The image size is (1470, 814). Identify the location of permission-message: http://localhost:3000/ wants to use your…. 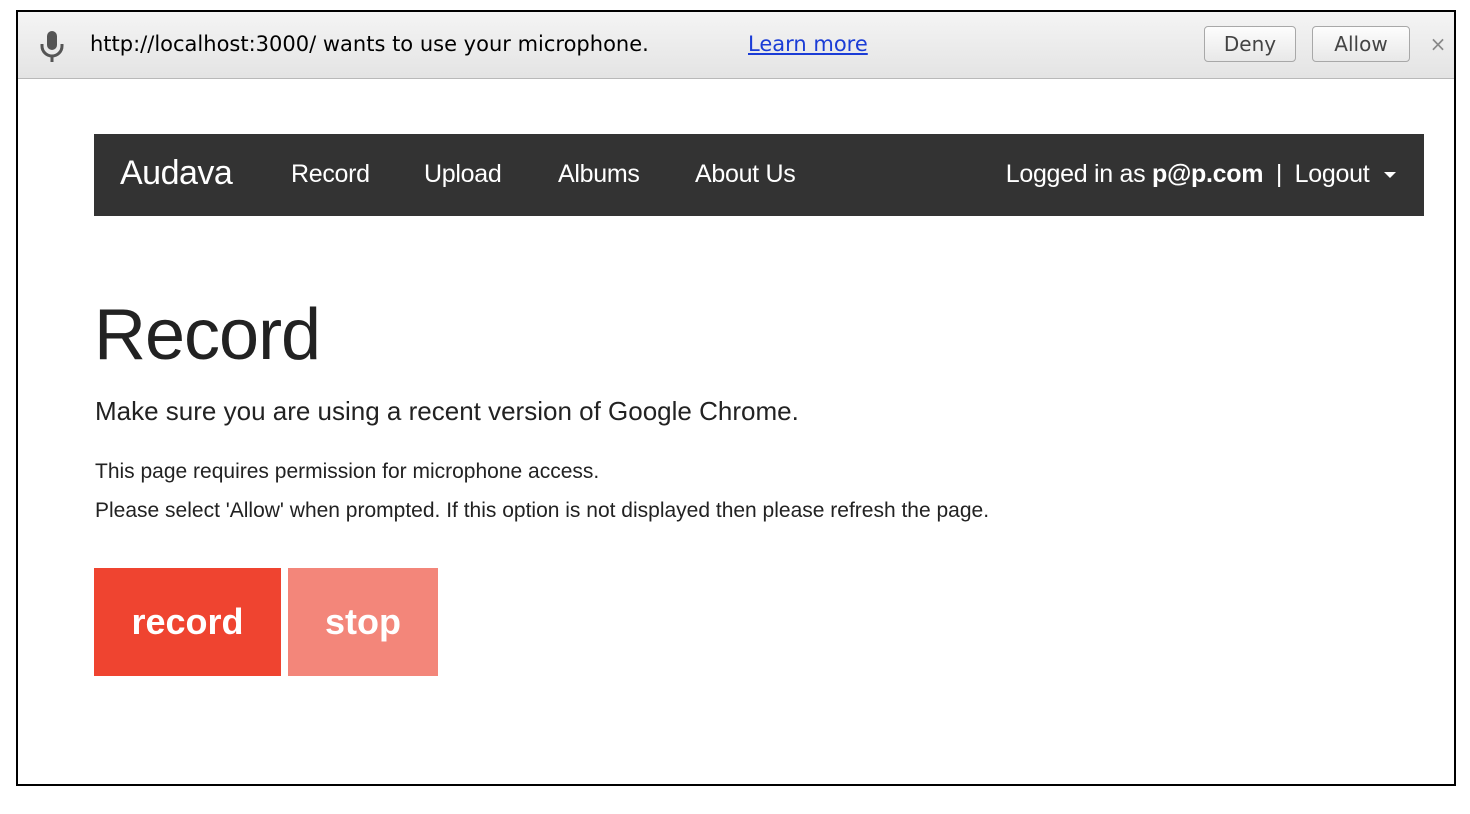
(369, 44).